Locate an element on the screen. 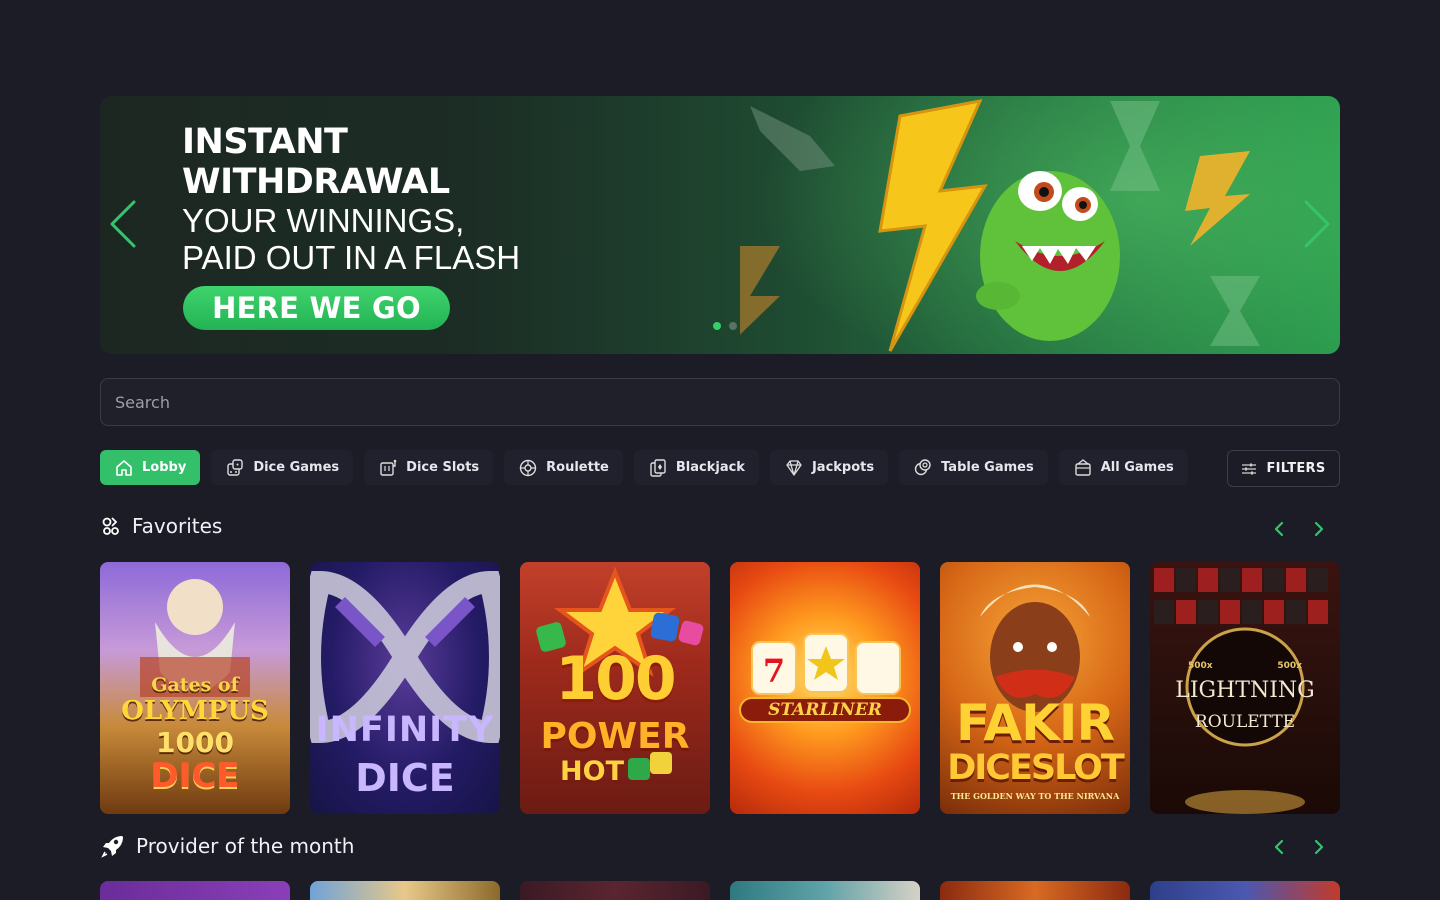 This screenshot has height=900, width=1440. provider-header: Provider of the month is located at coordinates (227, 846).